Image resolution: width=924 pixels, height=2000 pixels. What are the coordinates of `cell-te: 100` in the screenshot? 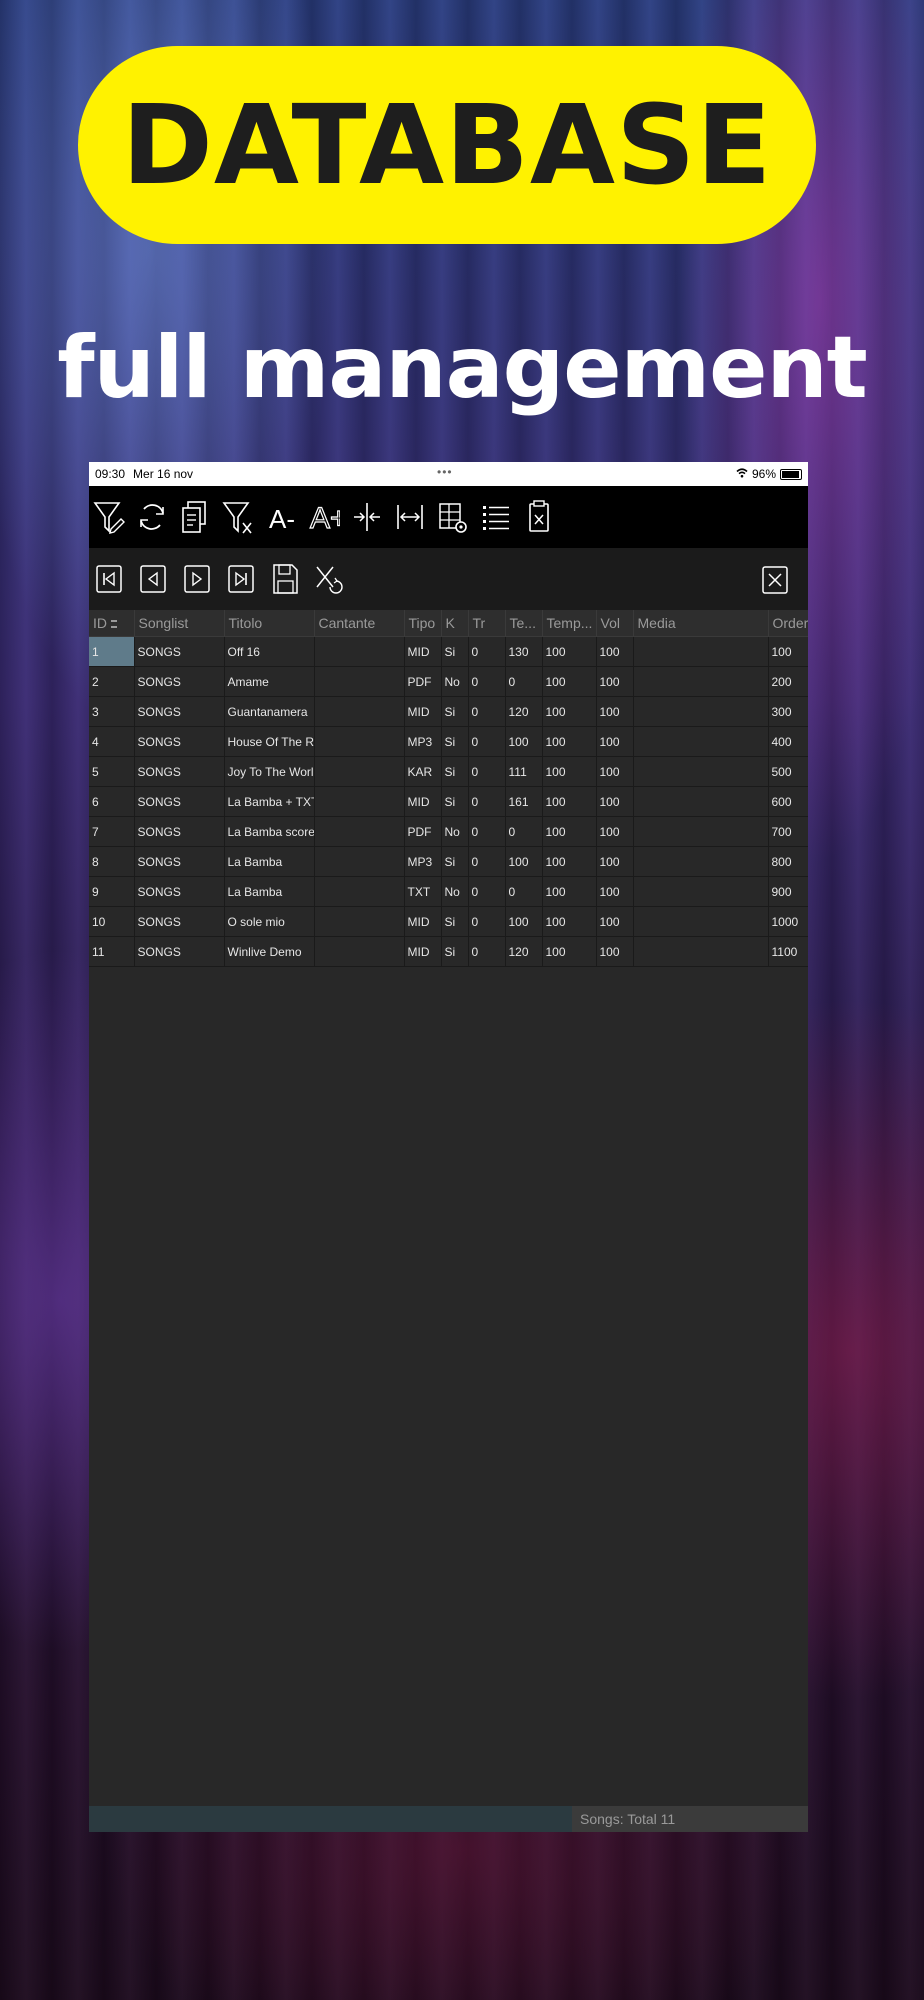 It's located at (524, 741).